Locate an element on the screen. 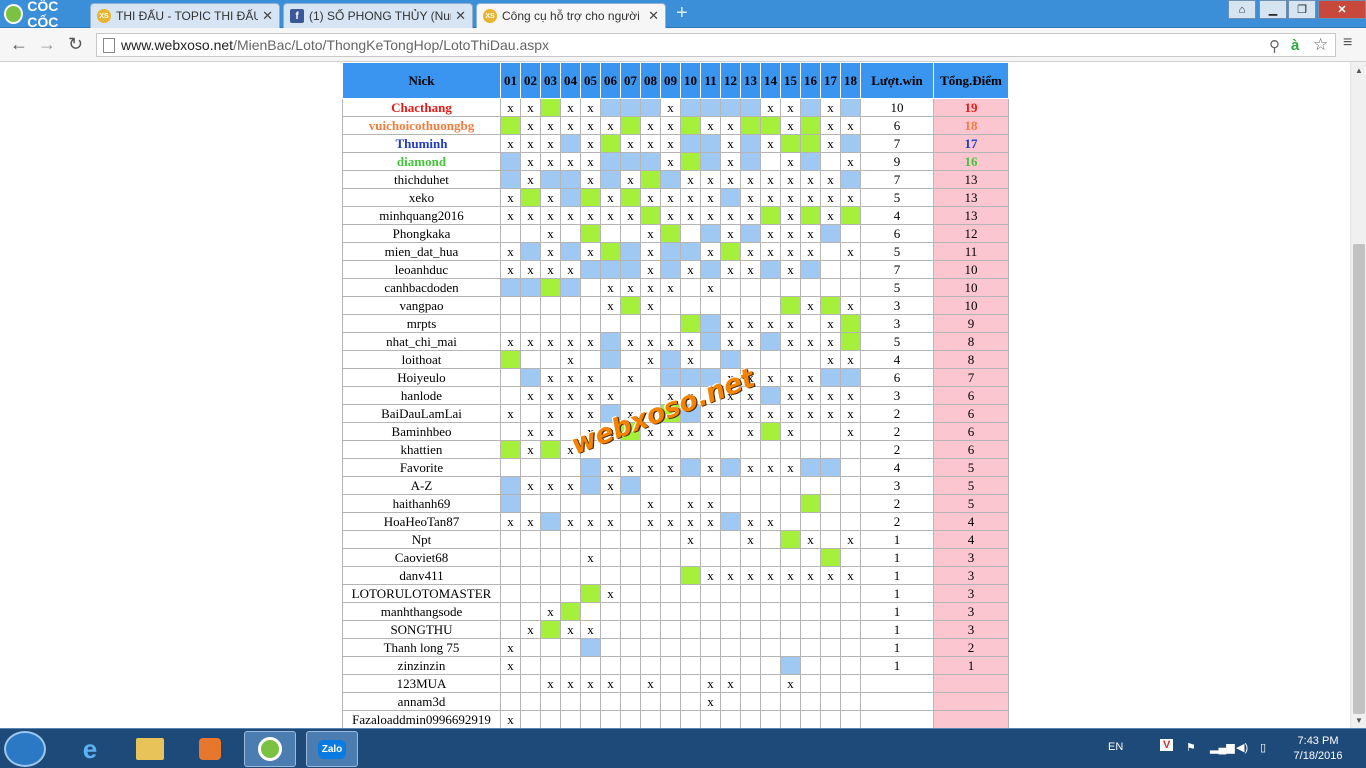 The width and height of the screenshot is (1366, 768). bookmark-star-icon: ☆ is located at coordinates (1320, 45).